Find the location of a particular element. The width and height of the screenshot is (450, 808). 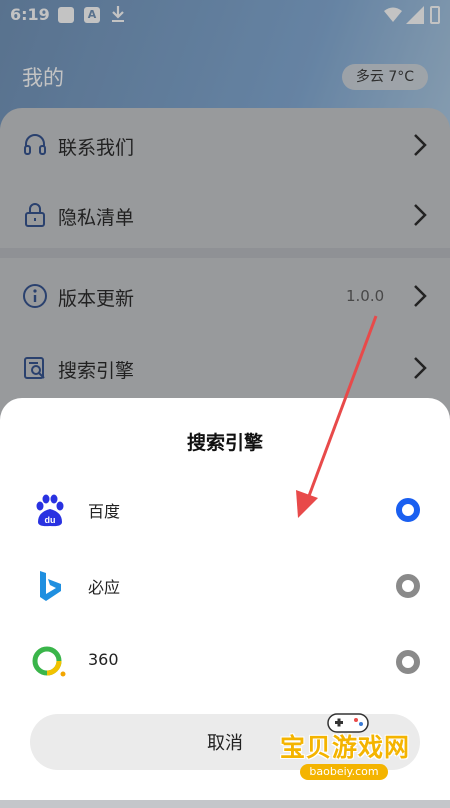

watermark-text: 宝贝游戏网 is located at coordinates (345, 747).